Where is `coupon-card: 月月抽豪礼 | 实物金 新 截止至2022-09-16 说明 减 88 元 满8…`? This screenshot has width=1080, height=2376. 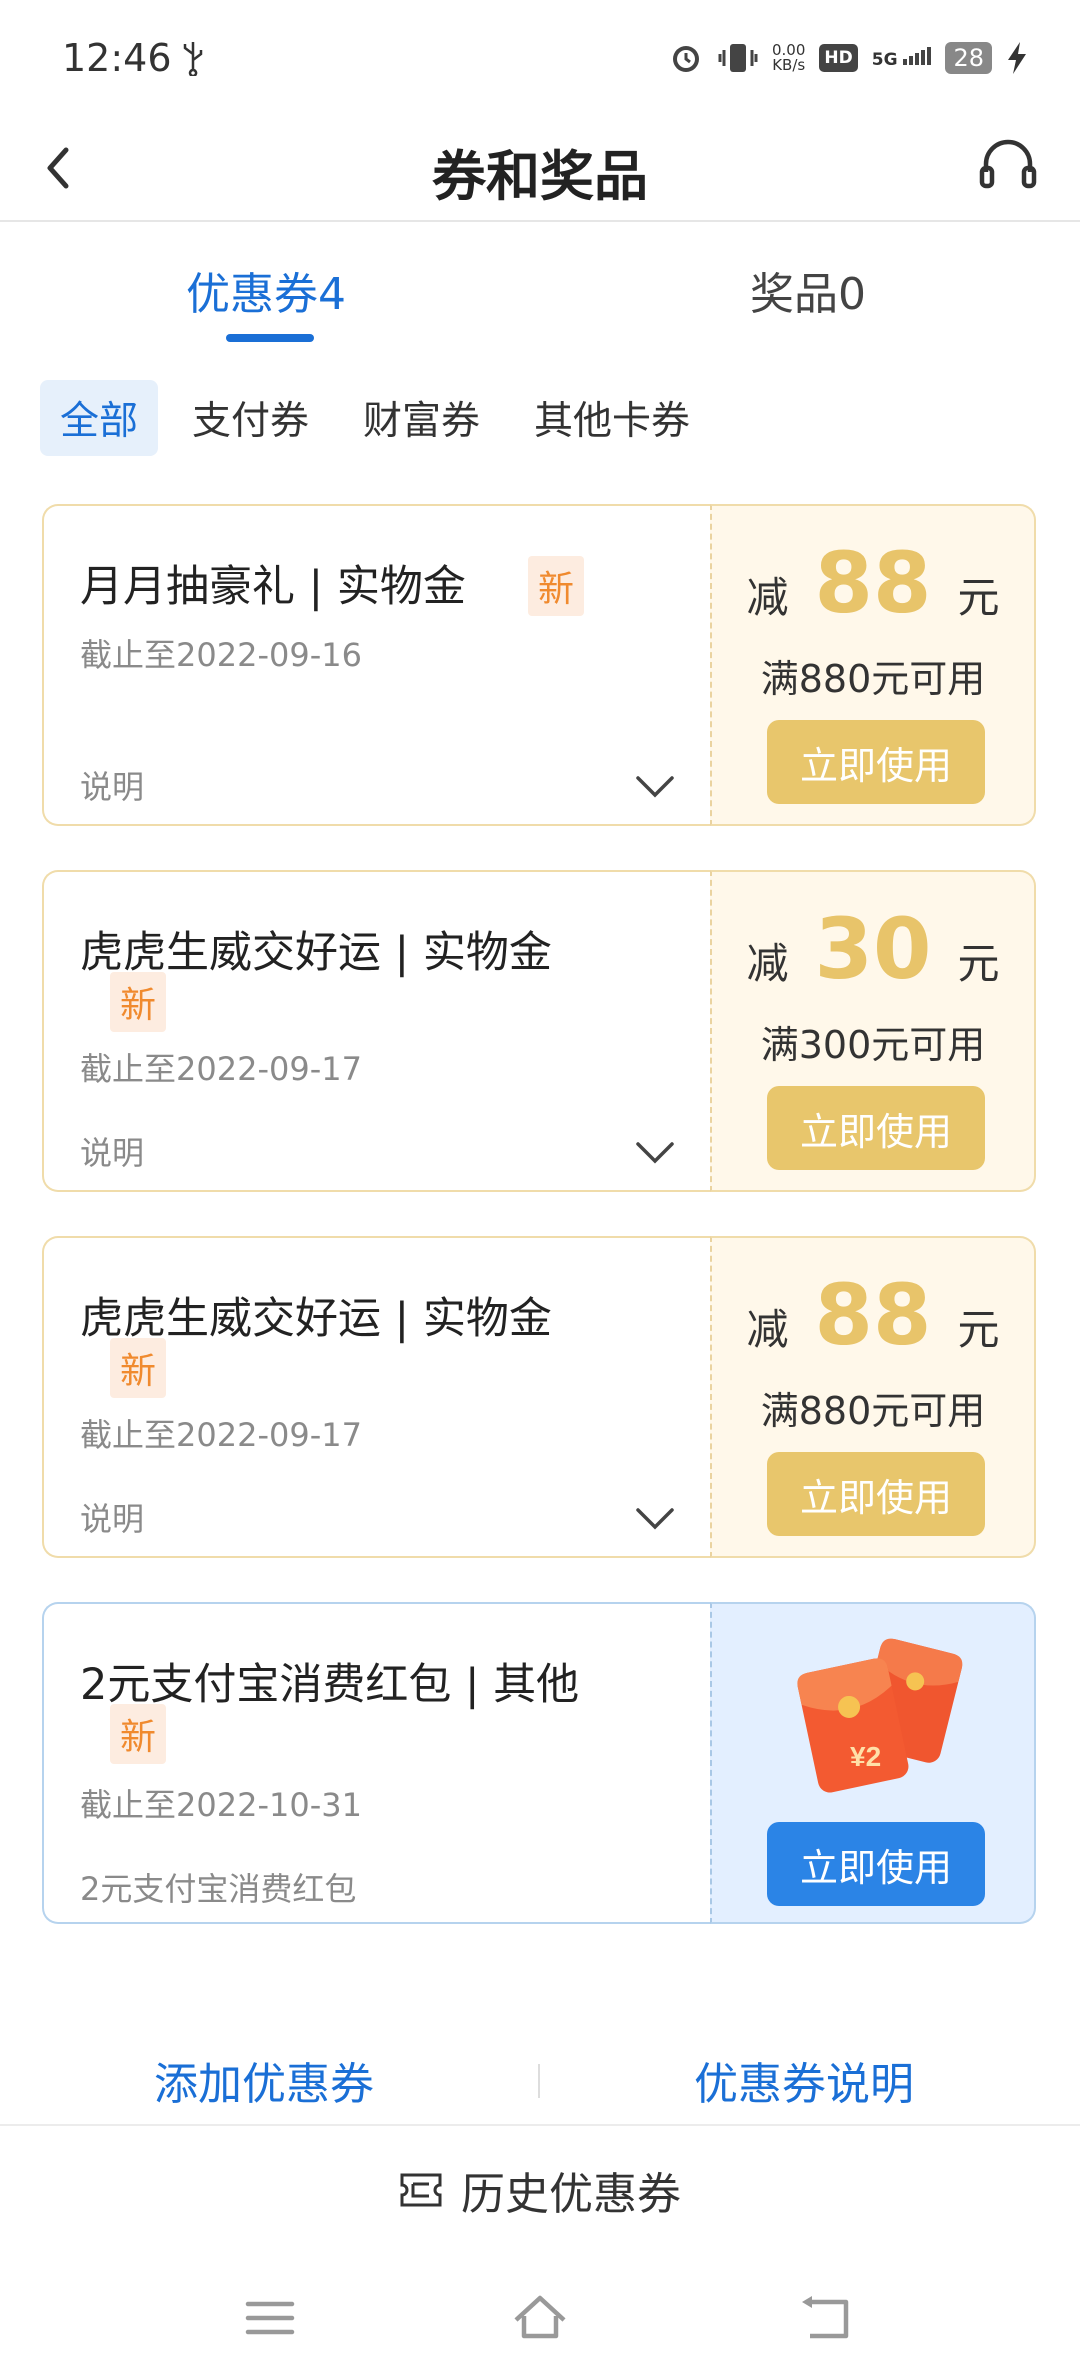
coupon-card: 月月抽豪礼 | 实物金 新 截止至2022-09-16 说明 减 88 元 满8… is located at coordinates (539, 665).